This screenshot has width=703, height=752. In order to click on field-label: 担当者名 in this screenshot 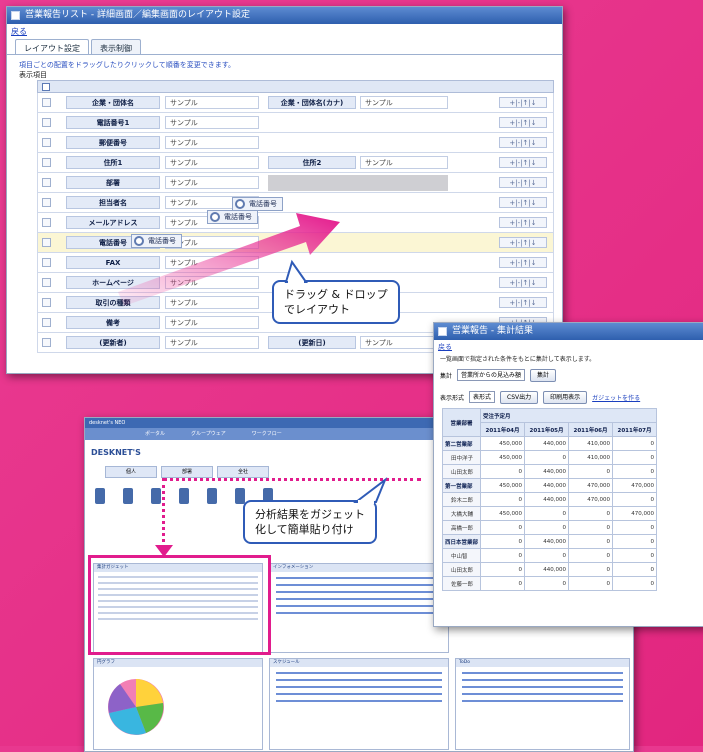, I will do `click(113, 202)`.